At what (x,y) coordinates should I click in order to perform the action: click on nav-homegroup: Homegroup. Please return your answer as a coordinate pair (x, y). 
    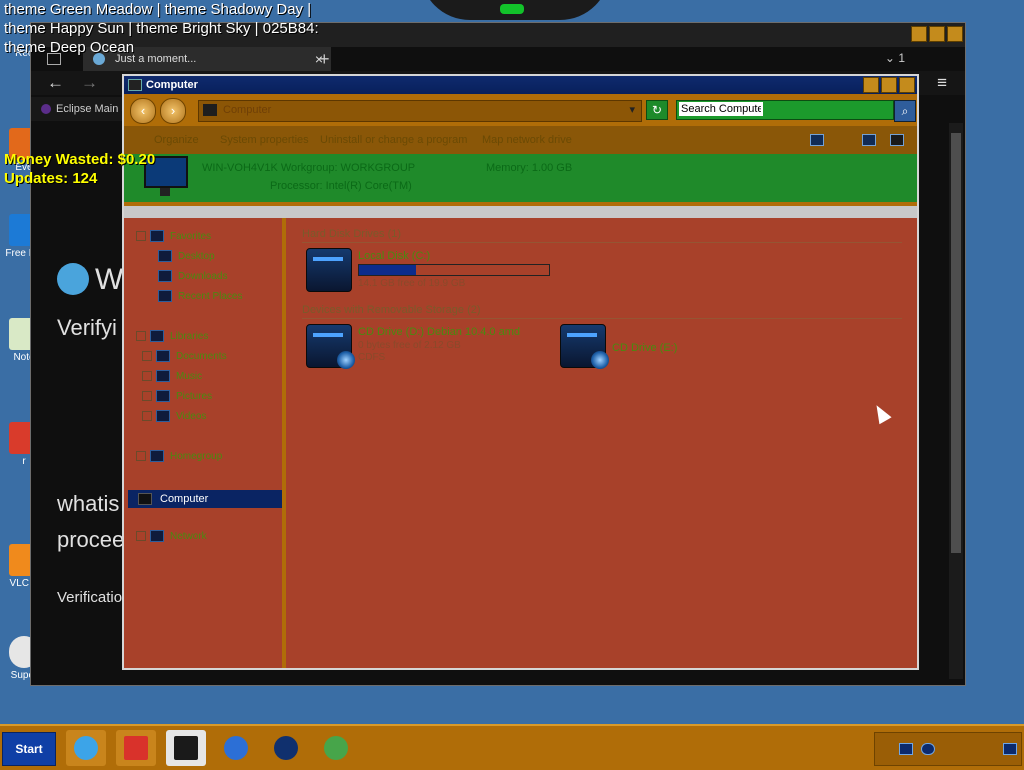
    Looking at the image, I should click on (179, 457).